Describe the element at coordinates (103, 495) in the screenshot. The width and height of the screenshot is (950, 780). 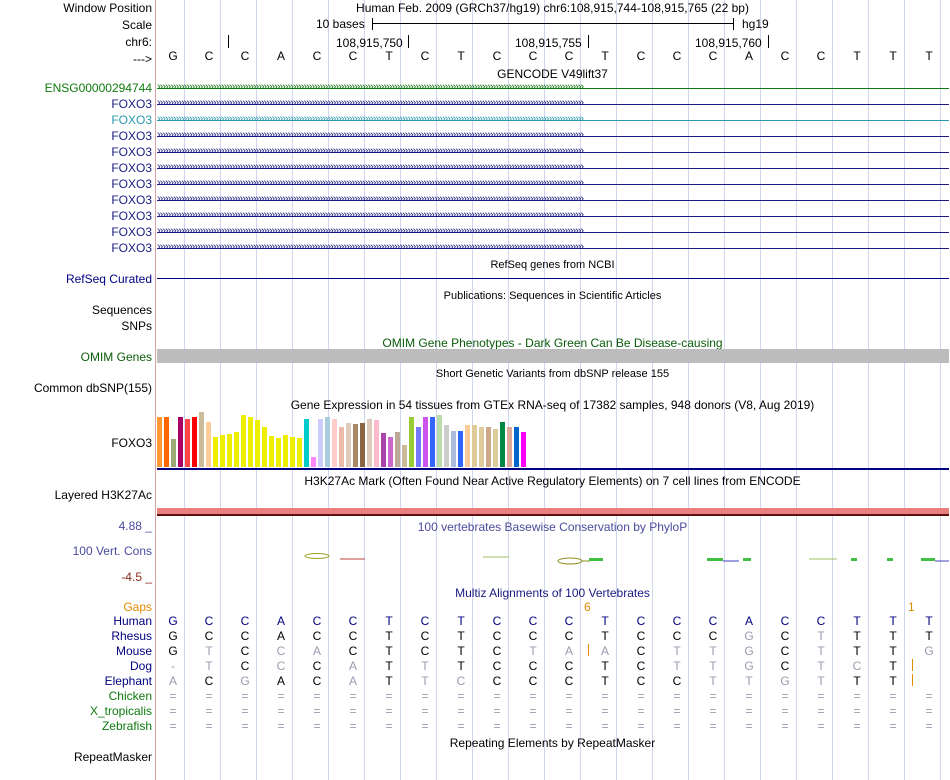
I see `h3k27ac-label: Layered H3K27Ac` at that location.